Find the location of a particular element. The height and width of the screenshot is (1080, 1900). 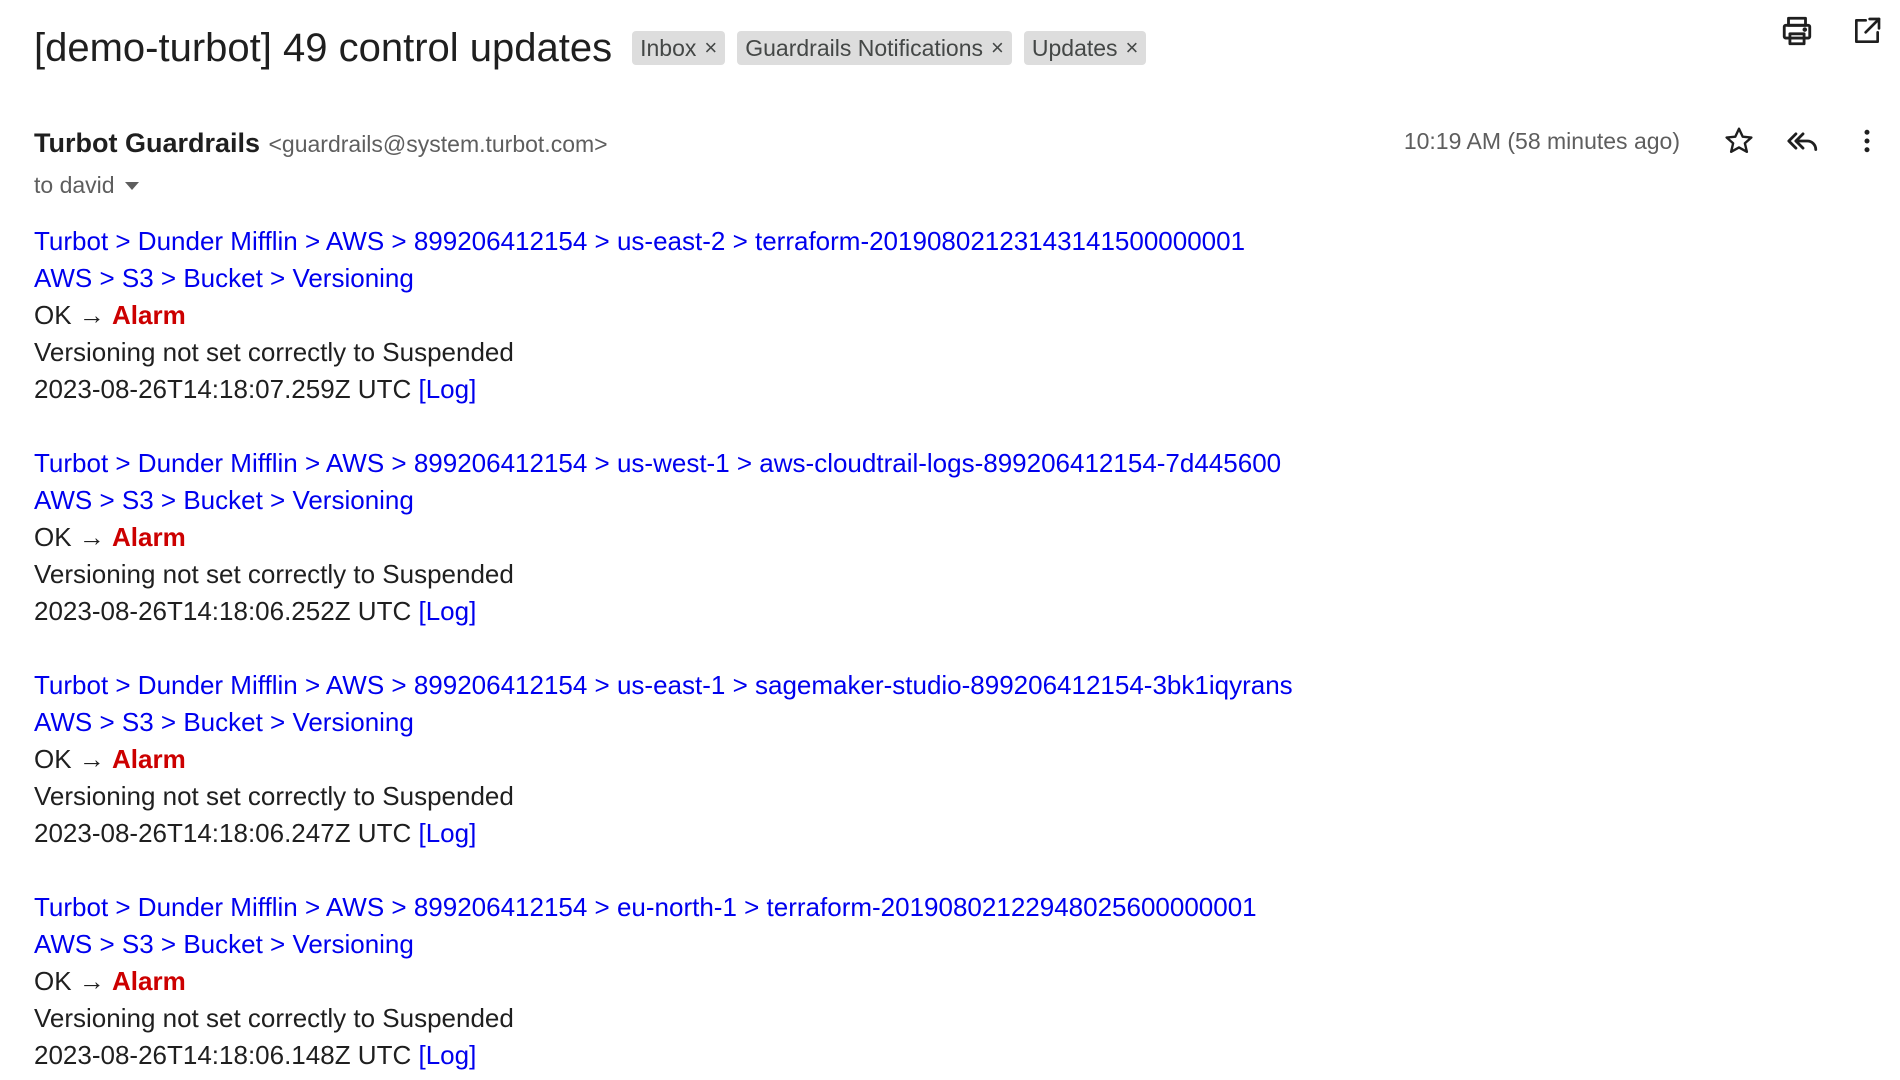

update-time: 2023-08-26T14:18:06.252Z UTC is located at coordinates (223, 611).